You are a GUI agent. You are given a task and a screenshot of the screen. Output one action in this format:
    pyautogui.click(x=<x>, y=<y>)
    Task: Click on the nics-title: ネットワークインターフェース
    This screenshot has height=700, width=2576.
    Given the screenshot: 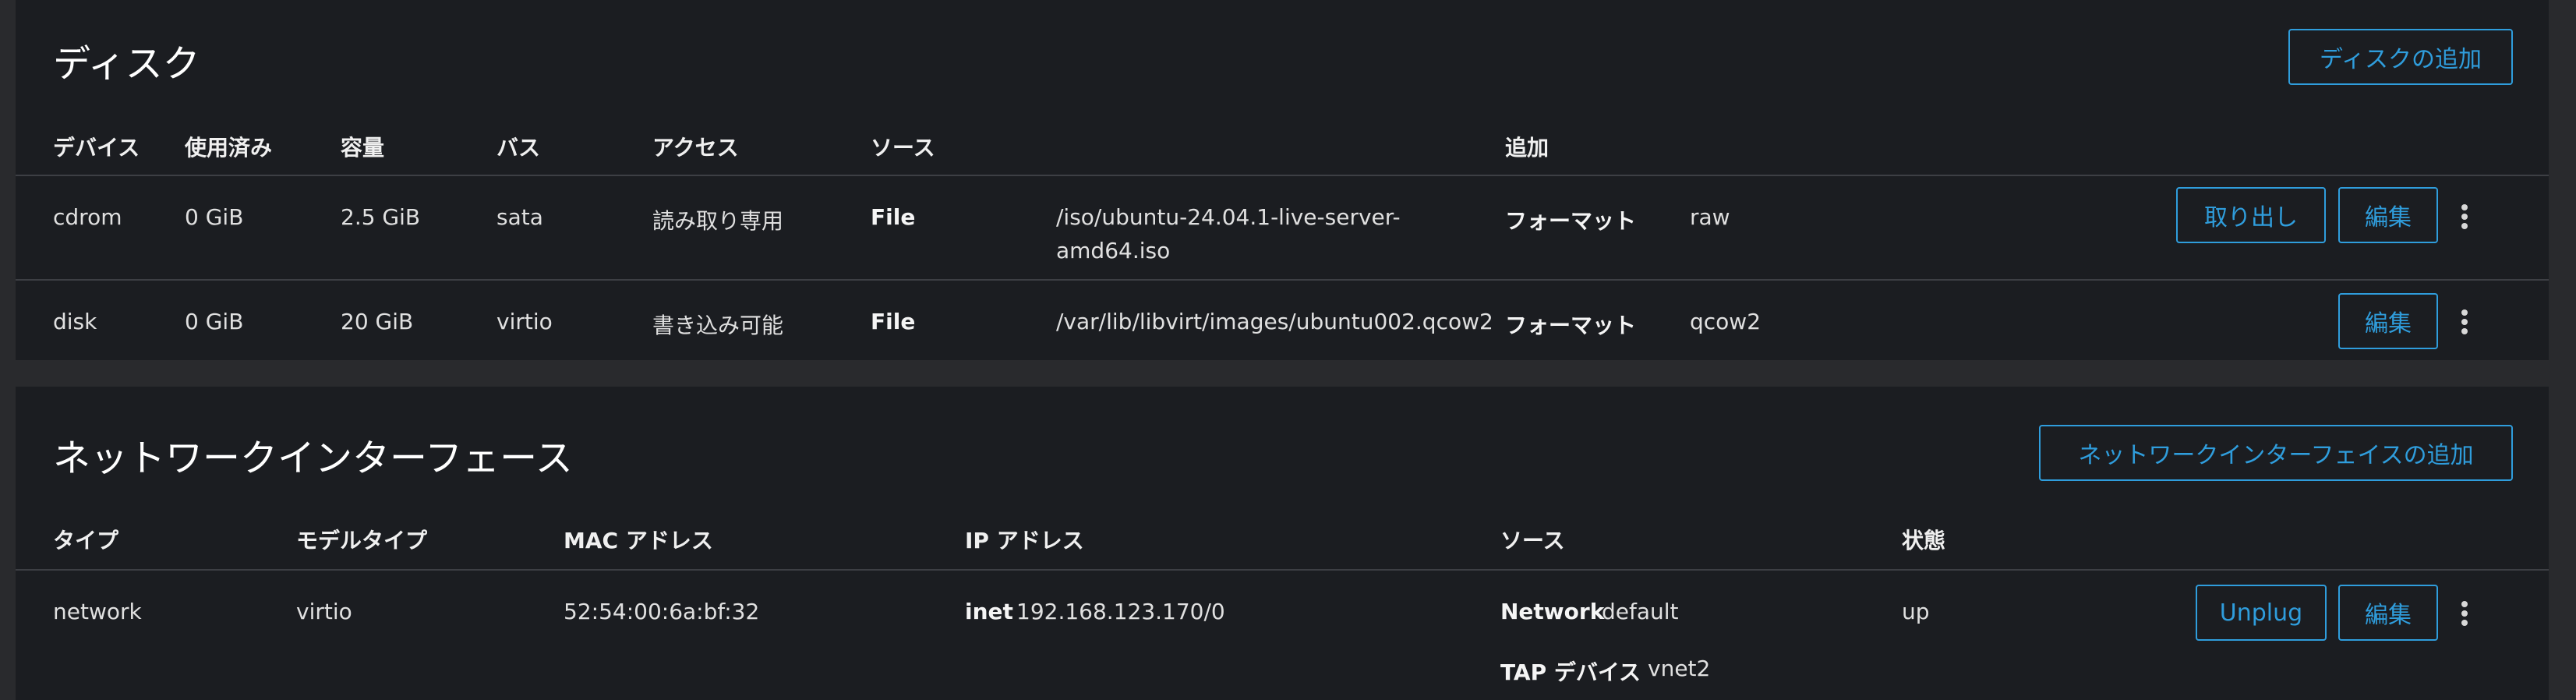 What is the action you would take?
    pyautogui.click(x=313, y=459)
    